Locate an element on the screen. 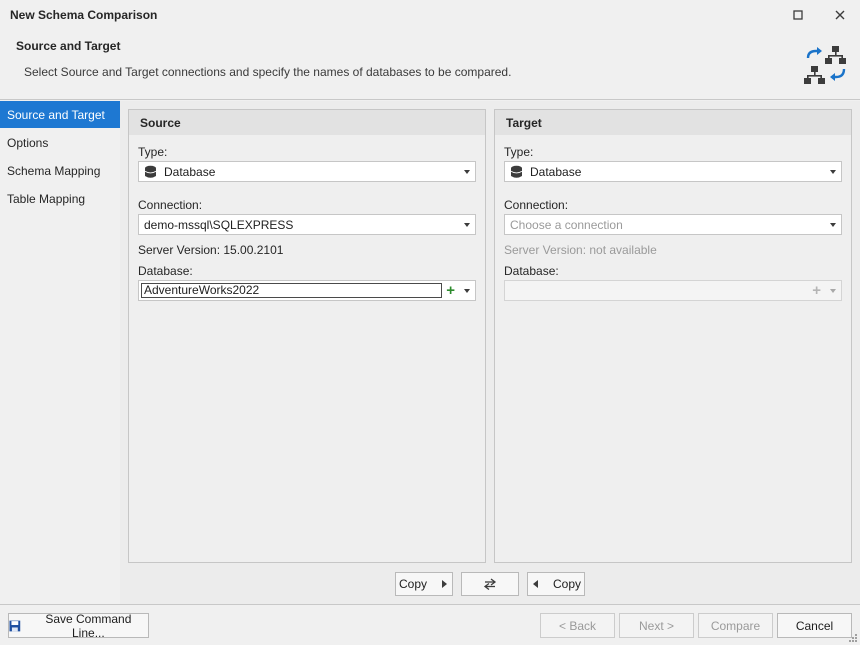 The width and height of the screenshot is (860, 645). source-database-combo: AdventureWorks2022 + is located at coordinates (307, 290).